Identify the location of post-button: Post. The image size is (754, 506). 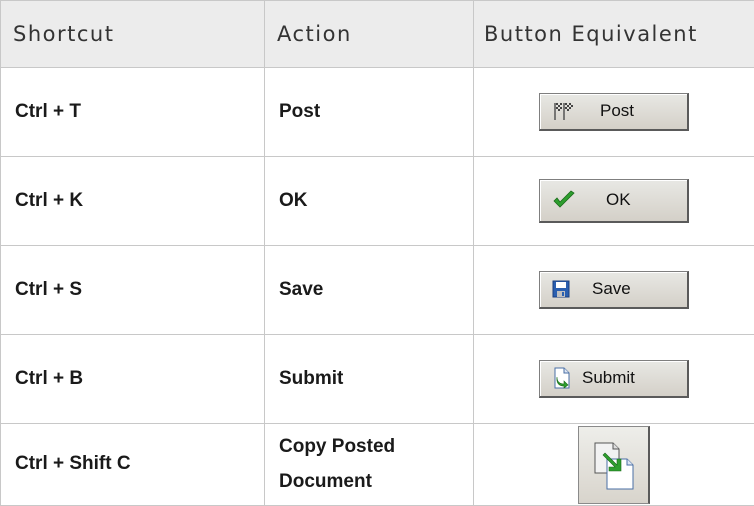
(614, 111).